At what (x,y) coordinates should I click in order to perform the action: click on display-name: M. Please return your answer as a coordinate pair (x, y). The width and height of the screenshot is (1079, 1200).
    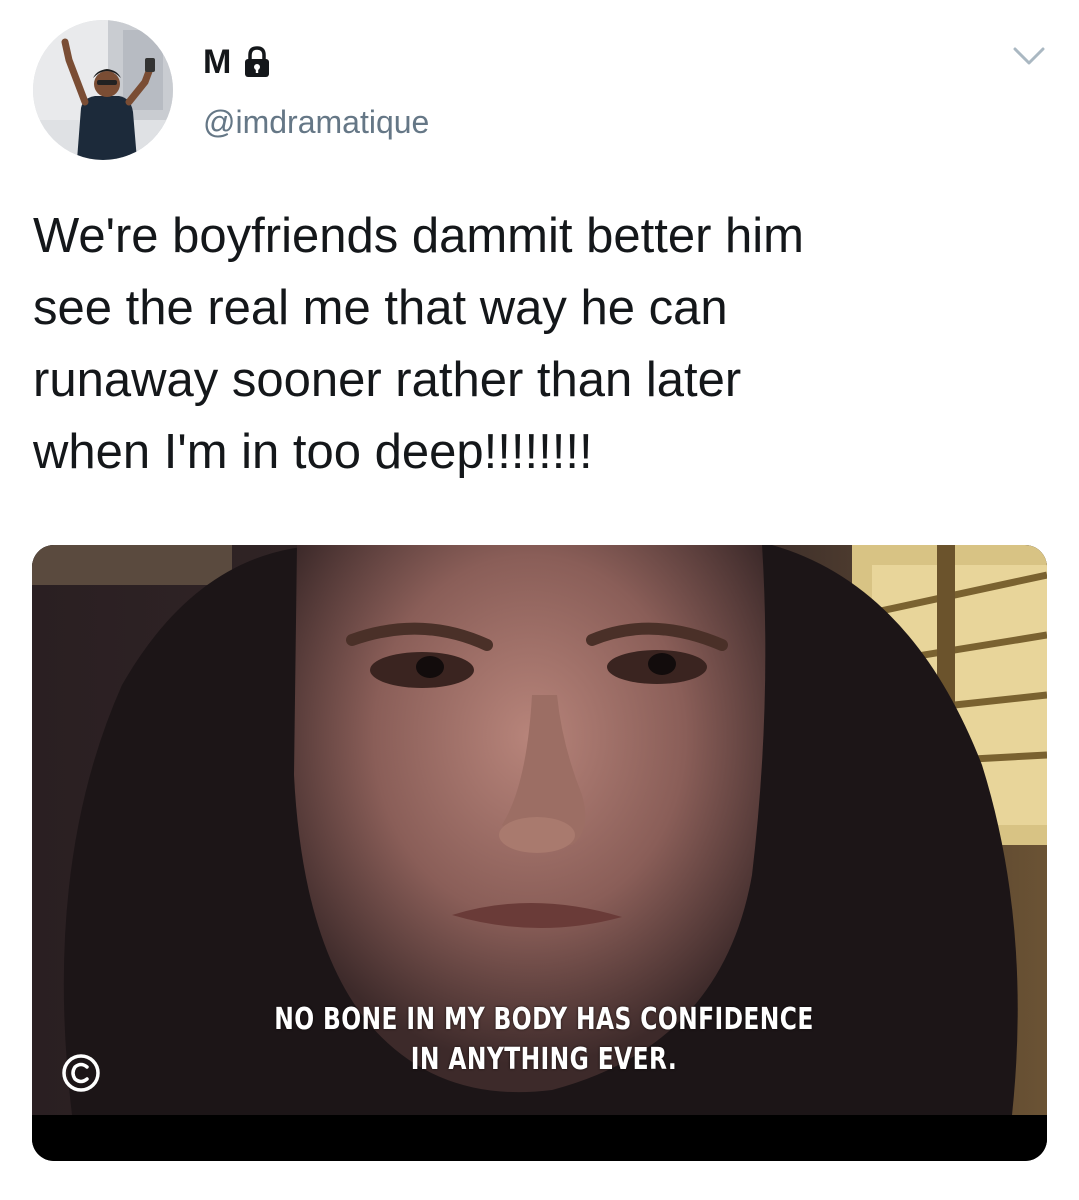
    Looking at the image, I should click on (217, 62).